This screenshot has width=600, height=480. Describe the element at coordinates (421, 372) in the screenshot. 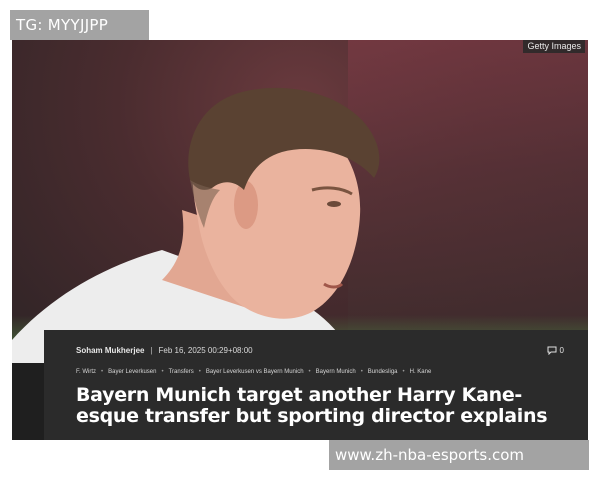

I see `tag-link: H. Kane` at that location.